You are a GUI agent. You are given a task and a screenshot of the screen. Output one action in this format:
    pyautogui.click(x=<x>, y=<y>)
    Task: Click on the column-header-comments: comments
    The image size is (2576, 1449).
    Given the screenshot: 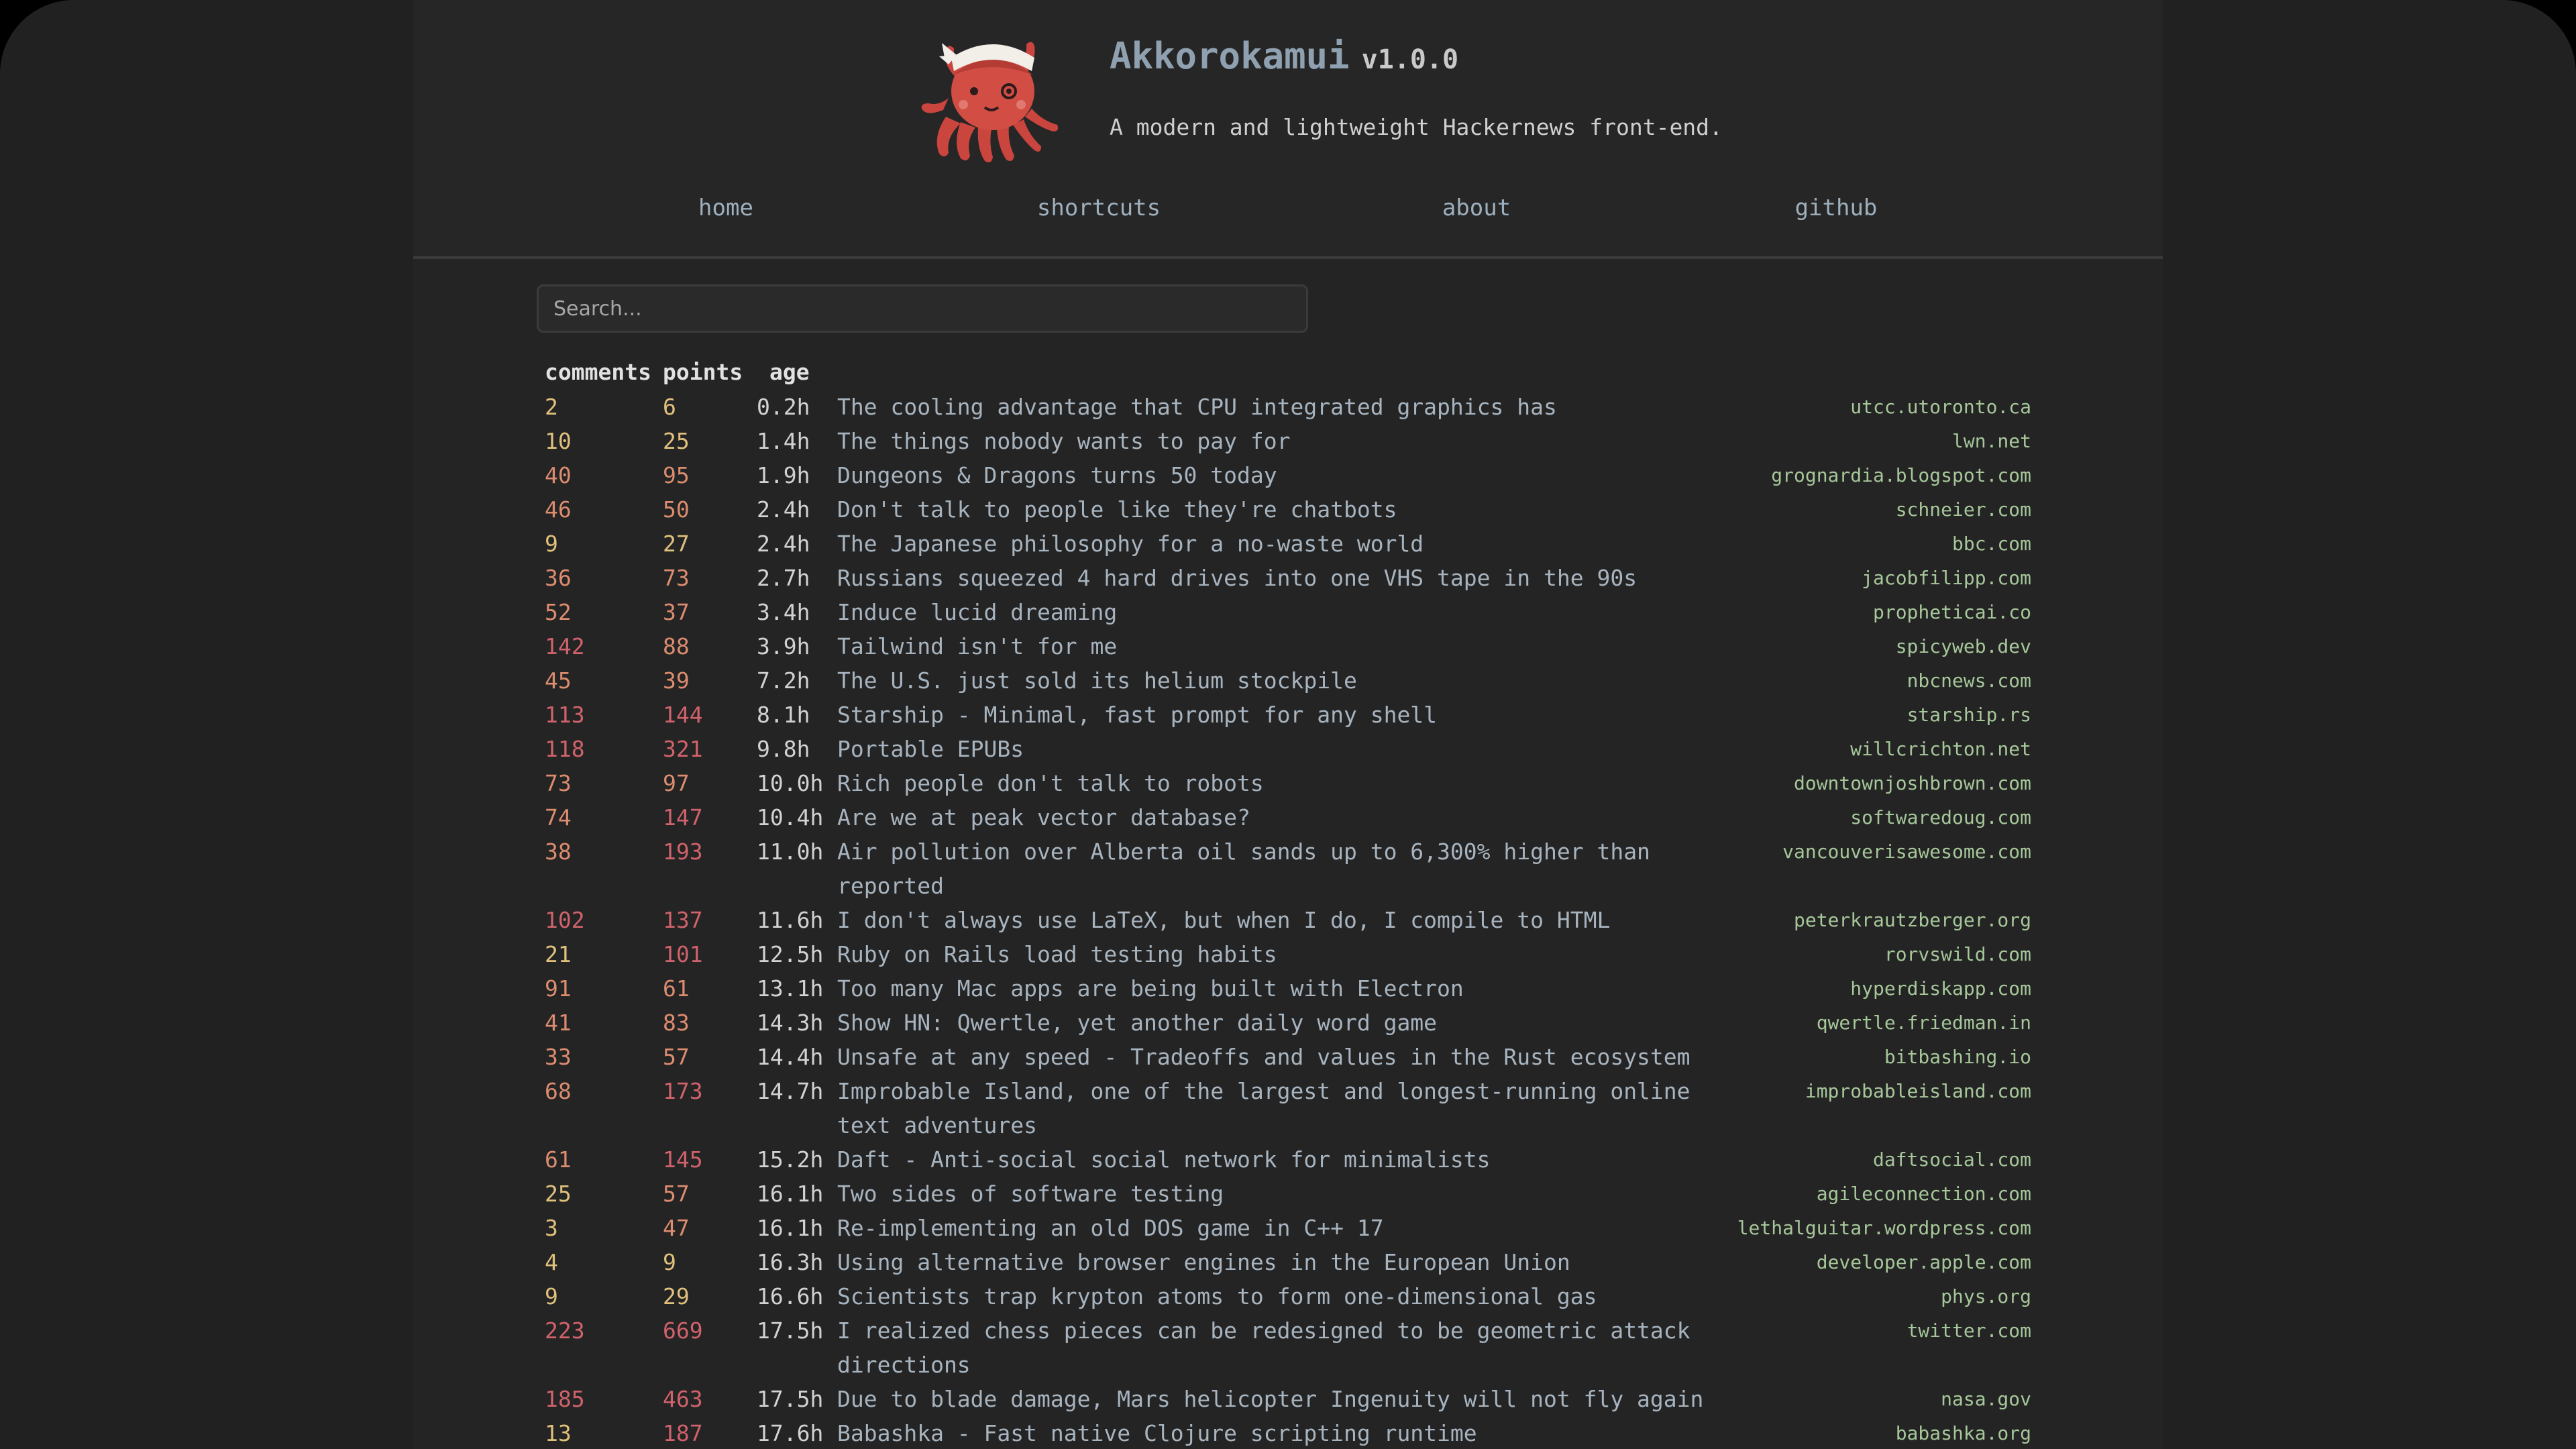 What is the action you would take?
    pyautogui.click(x=598, y=372)
    